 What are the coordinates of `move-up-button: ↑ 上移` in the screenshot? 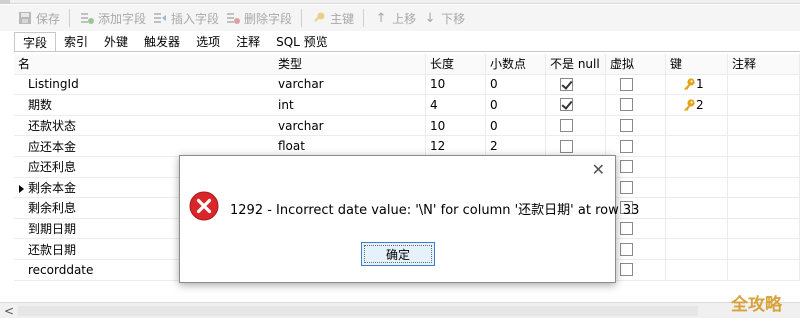 It's located at (394, 18).